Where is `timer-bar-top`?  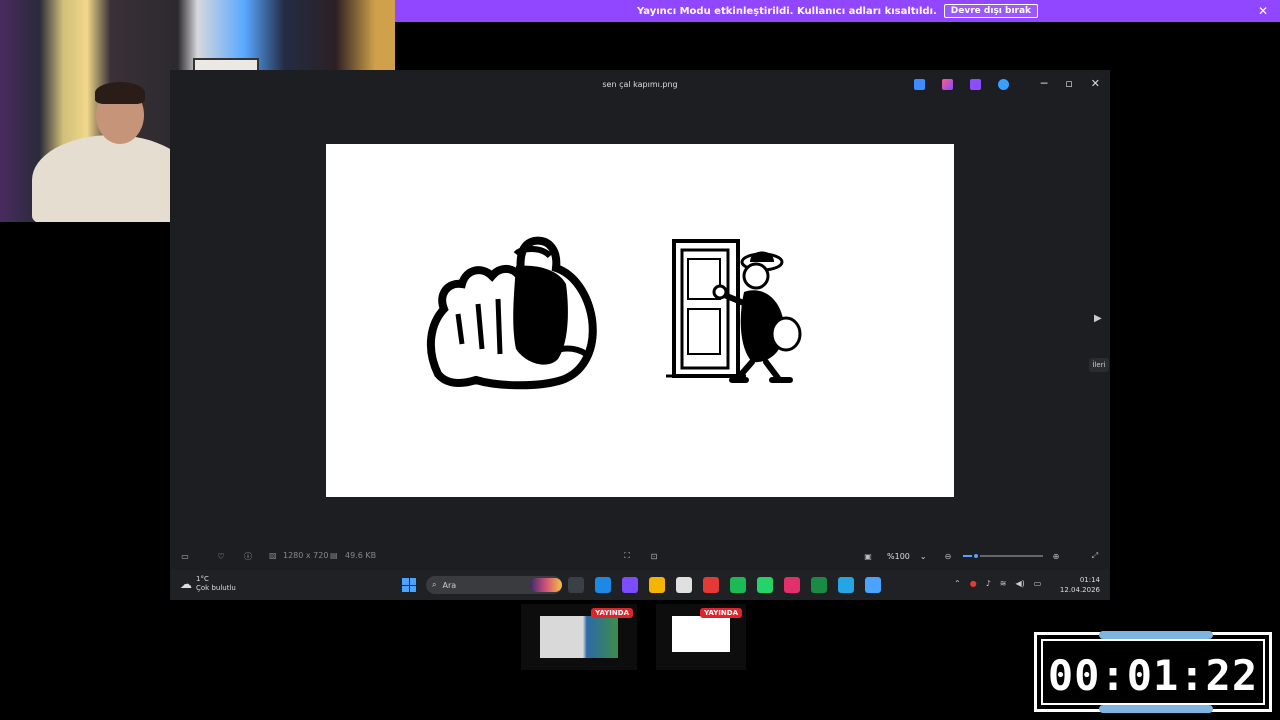 timer-bar-top is located at coordinates (1156, 635).